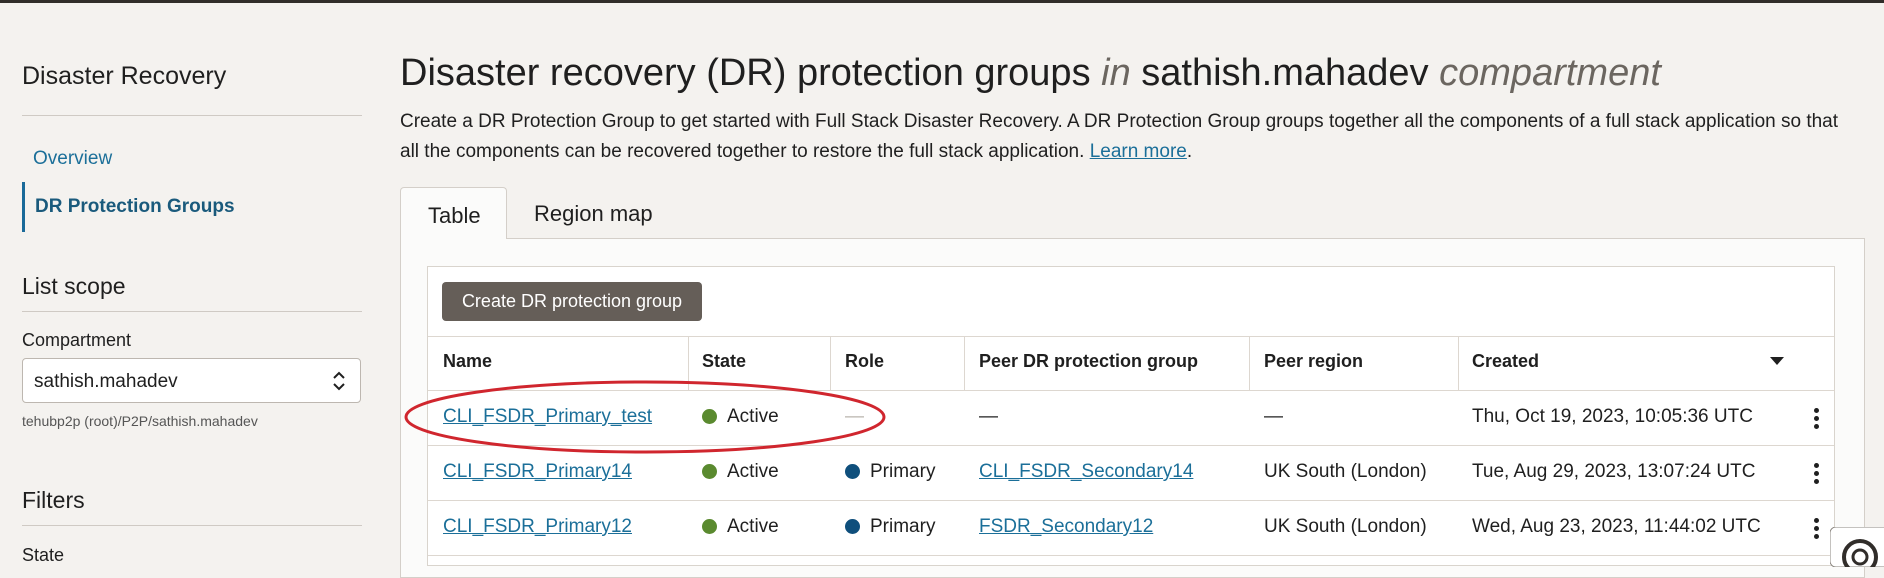 This screenshot has width=1884, height=578. What do you see at coordinates (43, 555) in the screenshot?
I see `state-filter-label: State` at bounding box center [43, 555].